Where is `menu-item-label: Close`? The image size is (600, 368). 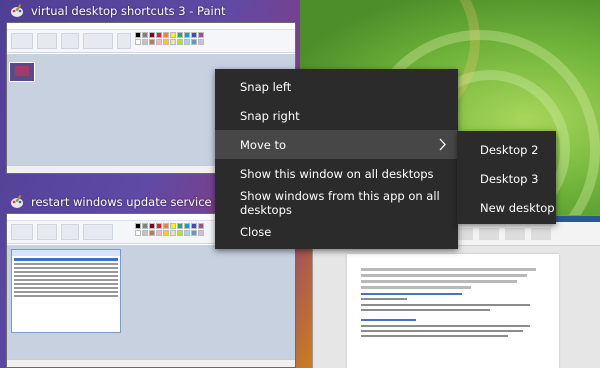 menu-item-label: Close is located at coordinates (256, 231).